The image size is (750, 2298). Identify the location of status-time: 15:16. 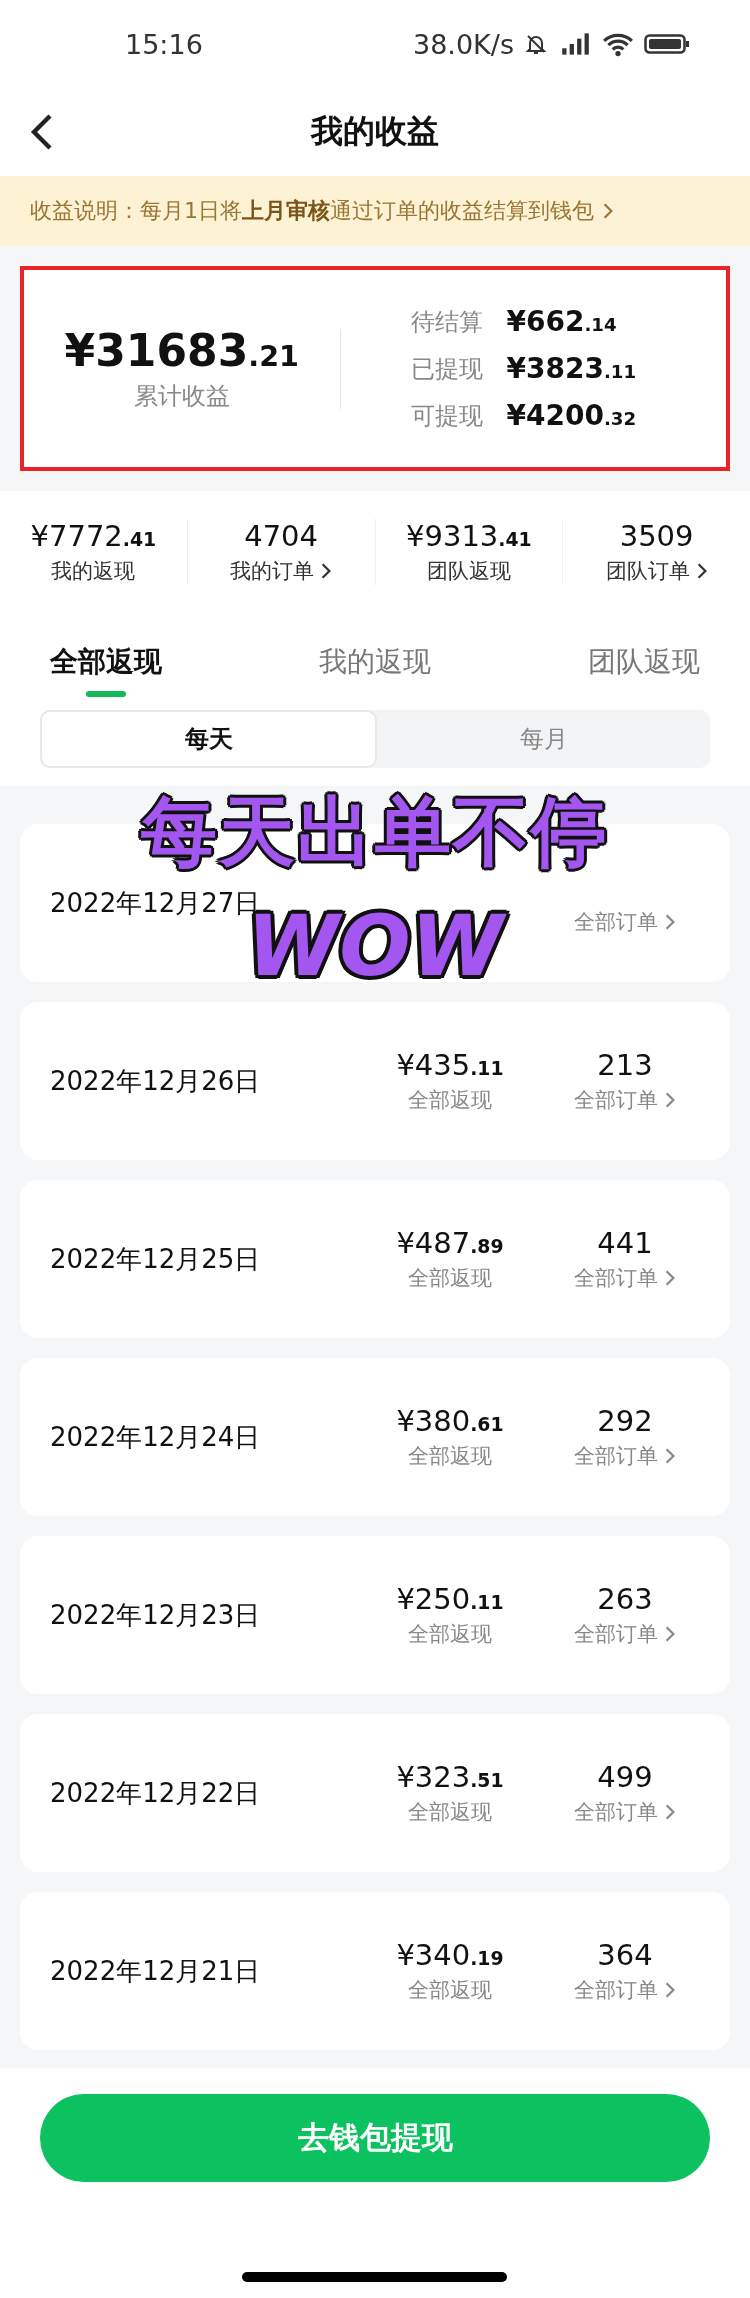
(164, 44).